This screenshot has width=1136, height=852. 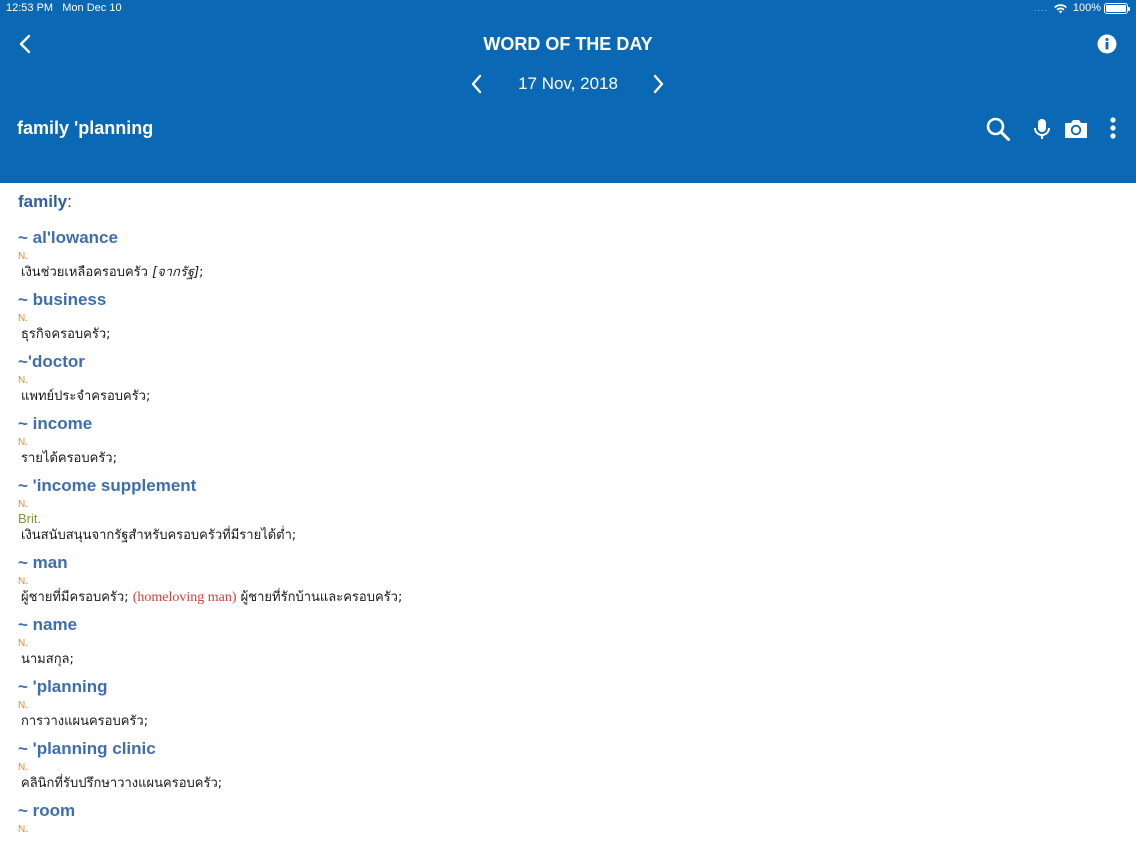 What do you see at coordinates (1076, 129) in the screenshot?
I see `camera-icon` at bounding box center [1076, 129].